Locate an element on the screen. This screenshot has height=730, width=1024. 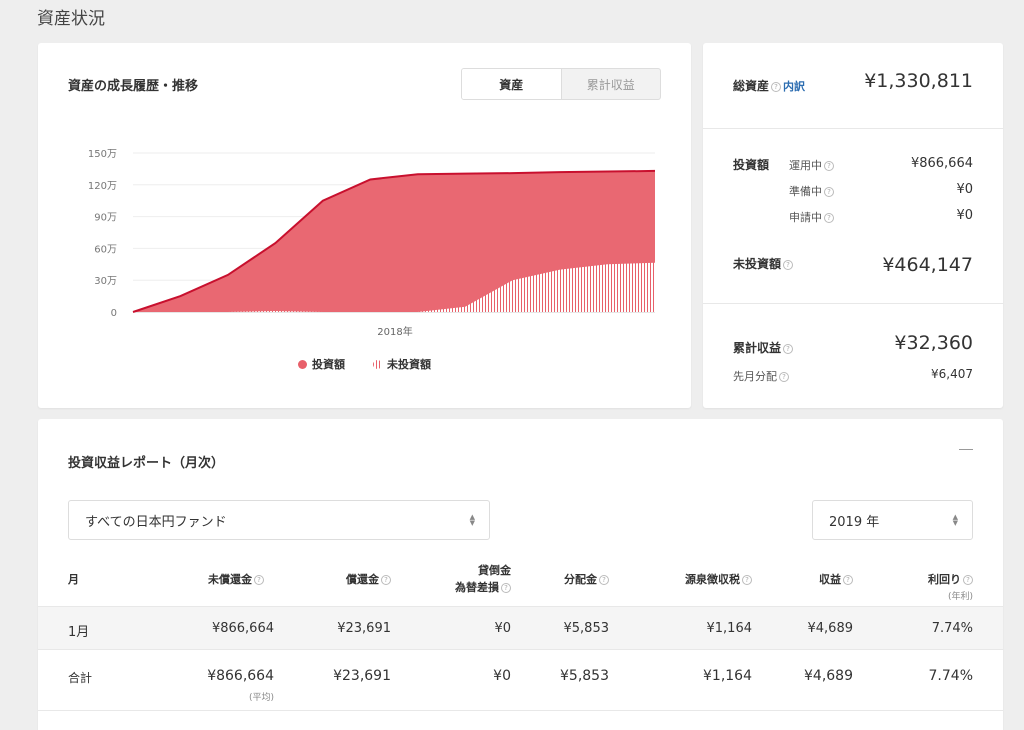
col-redemption: 償還金? is located at coordinates (368, 579).